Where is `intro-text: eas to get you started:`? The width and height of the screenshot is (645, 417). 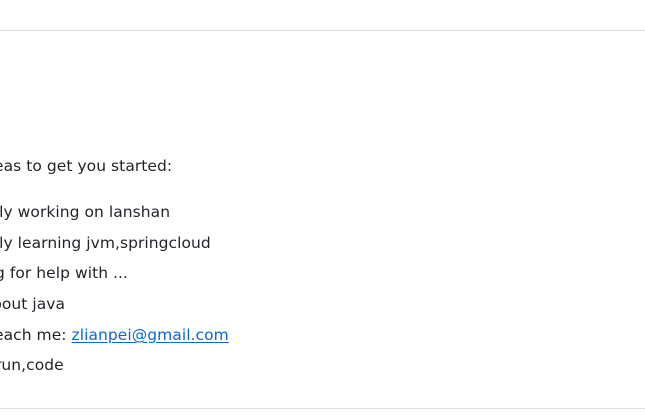
intro-text: eas to get you started: is located at coordinates (86, 166).